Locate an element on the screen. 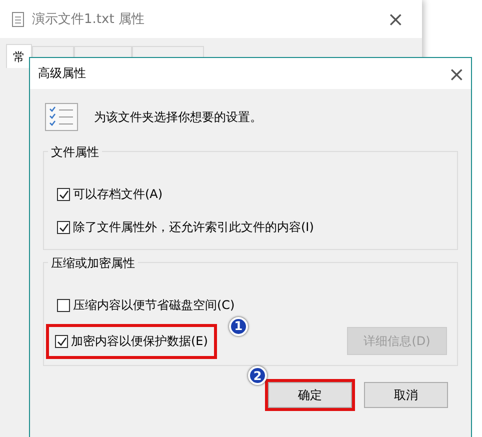 The image size is (482, 437). checkbox: 可以存档文件(A) is located at coordinates (110, 194).